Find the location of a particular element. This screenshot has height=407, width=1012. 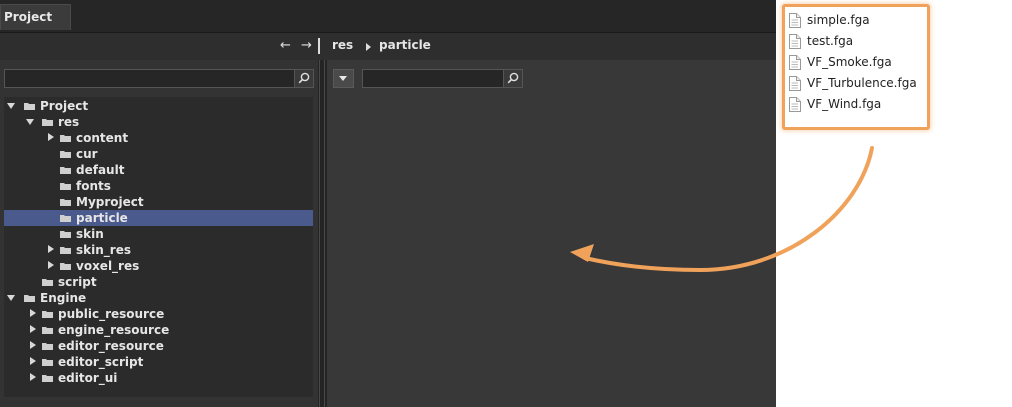

tree-item-label: skin is located at coordinates (90, 234).